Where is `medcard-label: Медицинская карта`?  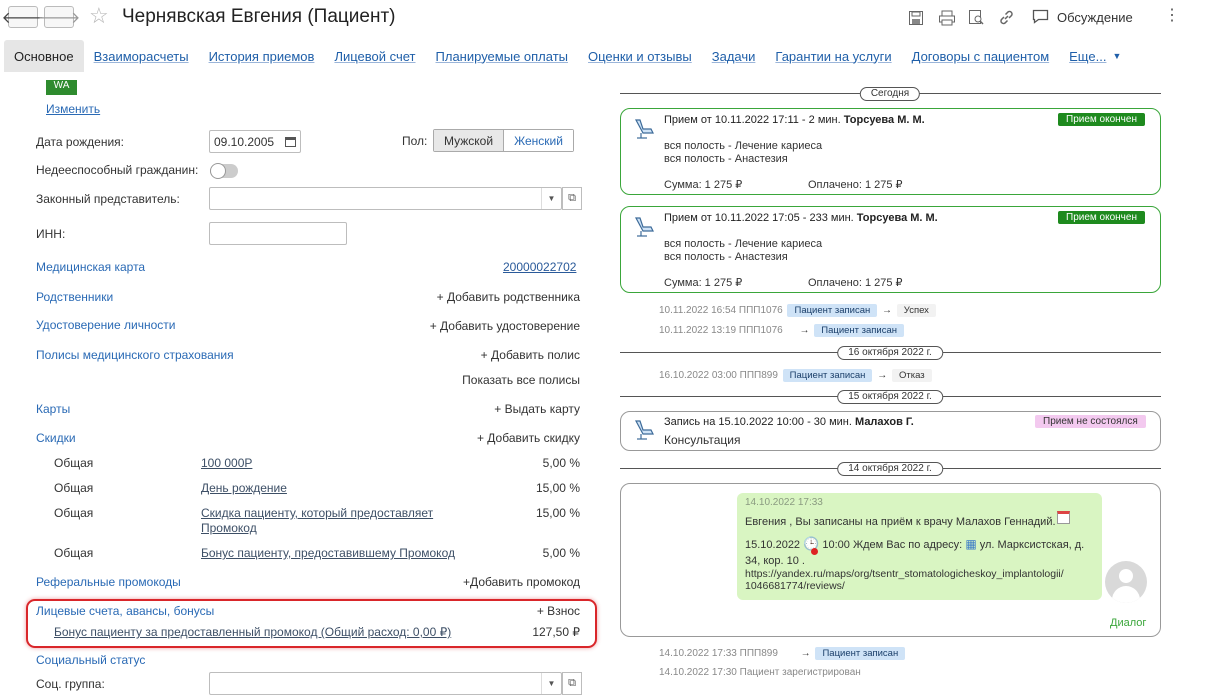
medcard-label: Медицинская карта is located at coordinates (90, 267).